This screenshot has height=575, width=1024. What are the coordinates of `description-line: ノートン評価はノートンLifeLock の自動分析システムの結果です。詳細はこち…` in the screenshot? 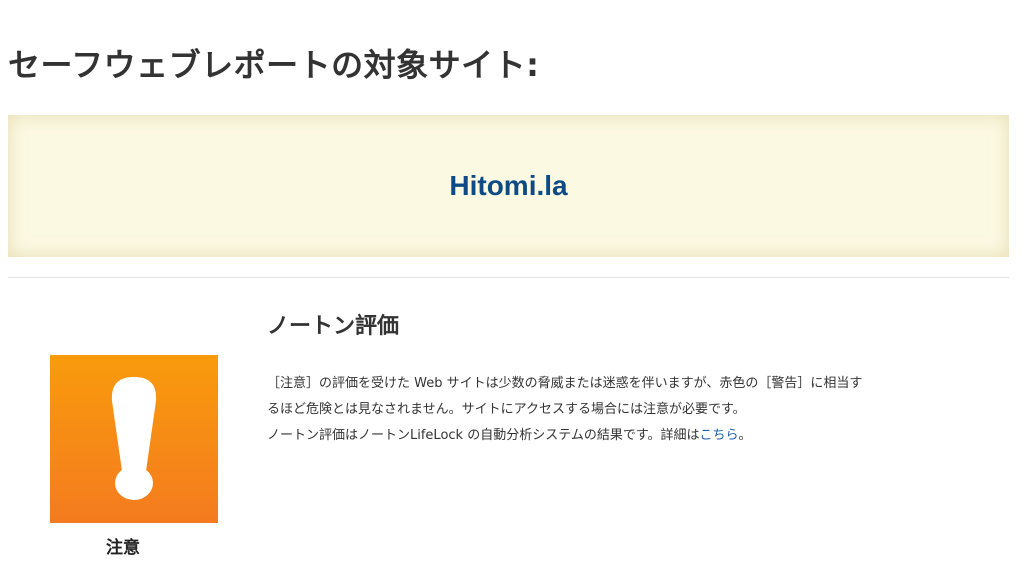 It's located at (607, 436).